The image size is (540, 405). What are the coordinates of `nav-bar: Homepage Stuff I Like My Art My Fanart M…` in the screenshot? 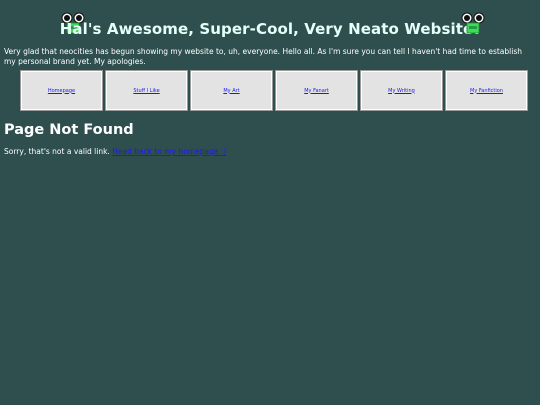 It's located at (280, 92).